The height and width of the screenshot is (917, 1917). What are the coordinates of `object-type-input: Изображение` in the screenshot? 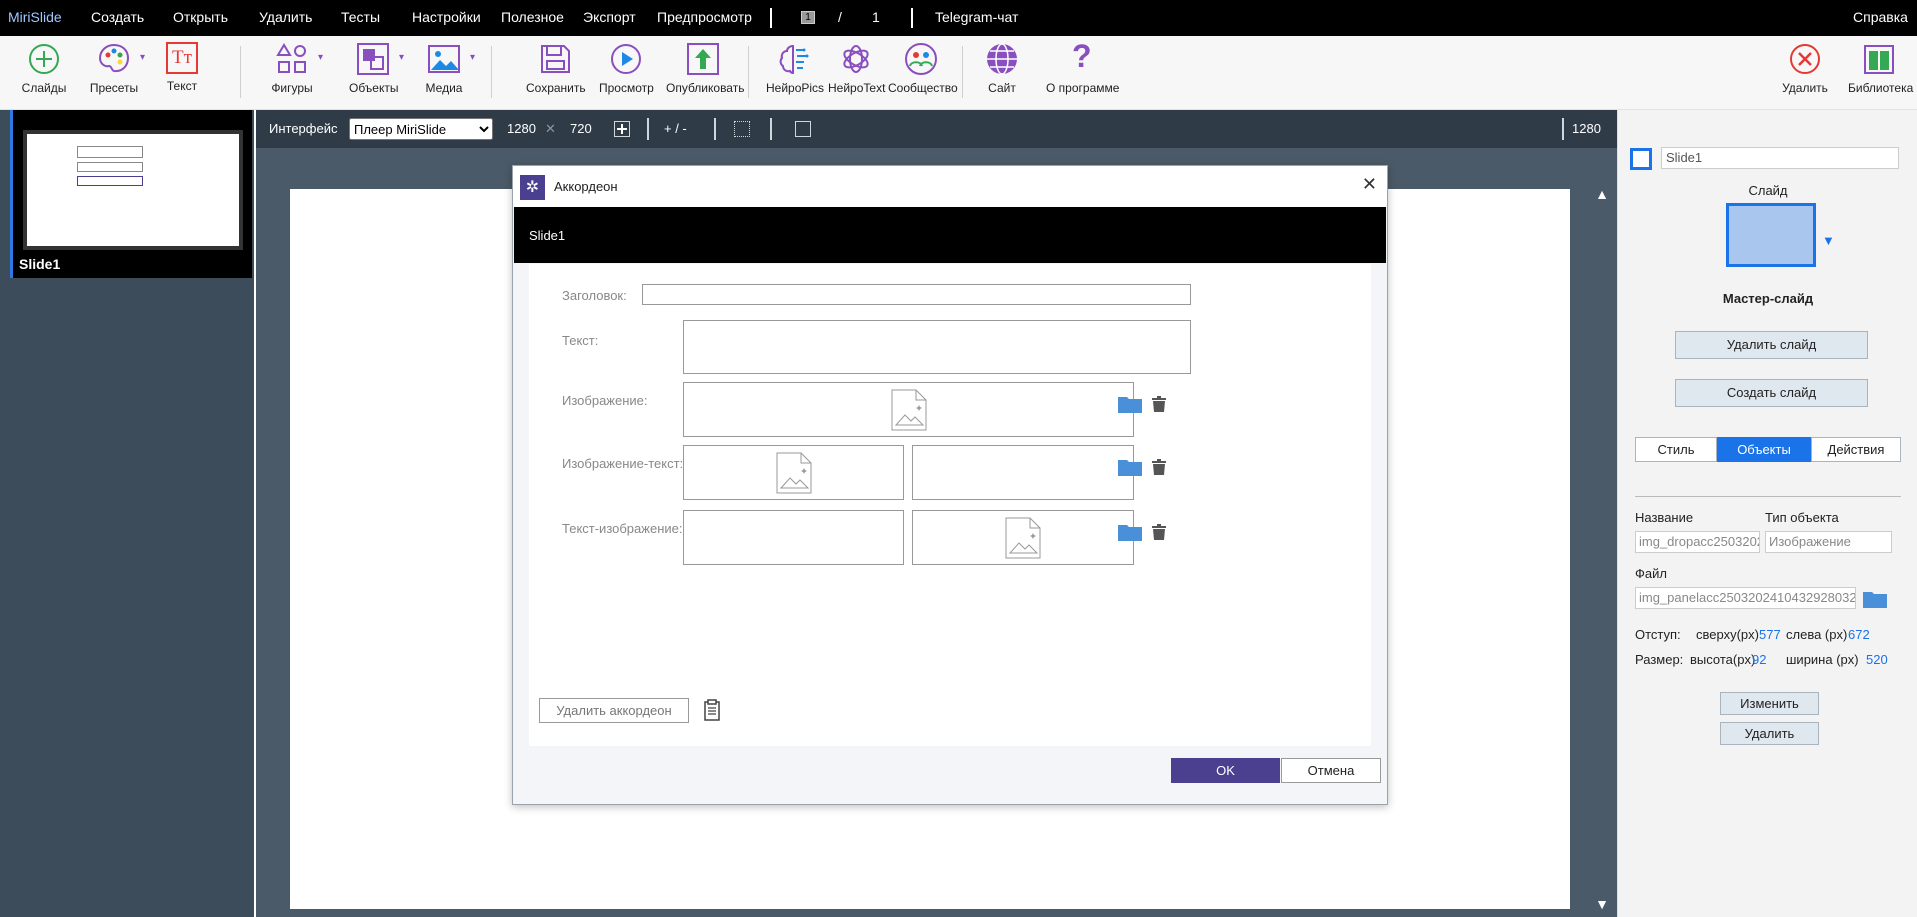 It's located at (1828, 542).